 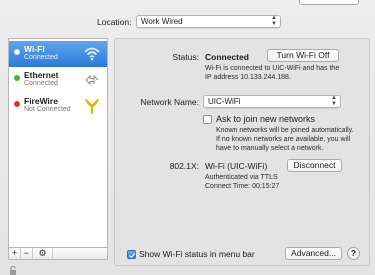 I want to click on ask-desc-line3: have to manually select a network., so click(x=270, y=148).